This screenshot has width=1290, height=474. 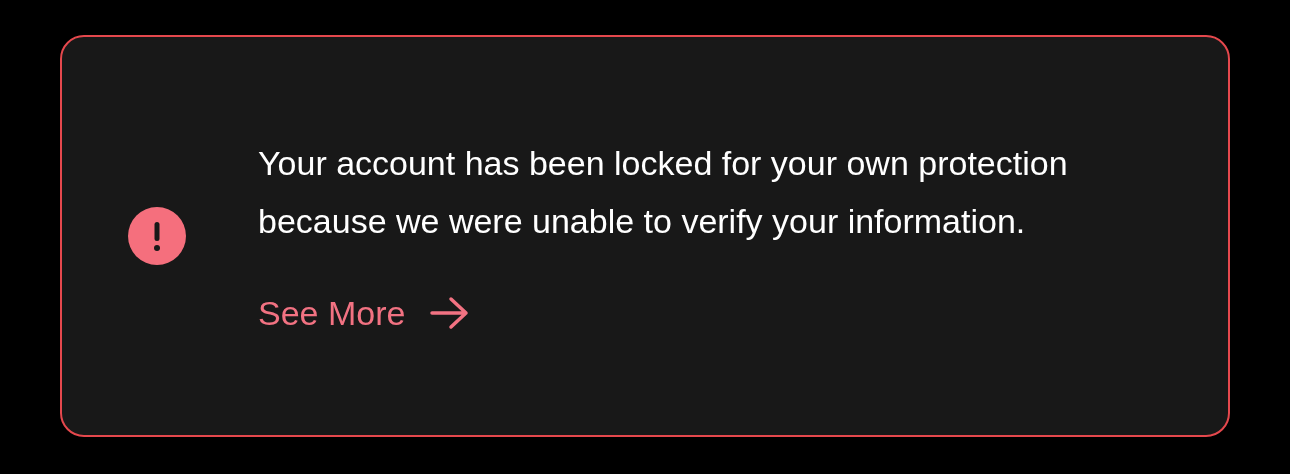 I want to click on alert-message: Your account has been locked for your own protection because we were unable to verify your information., so click(x=663, y=192).